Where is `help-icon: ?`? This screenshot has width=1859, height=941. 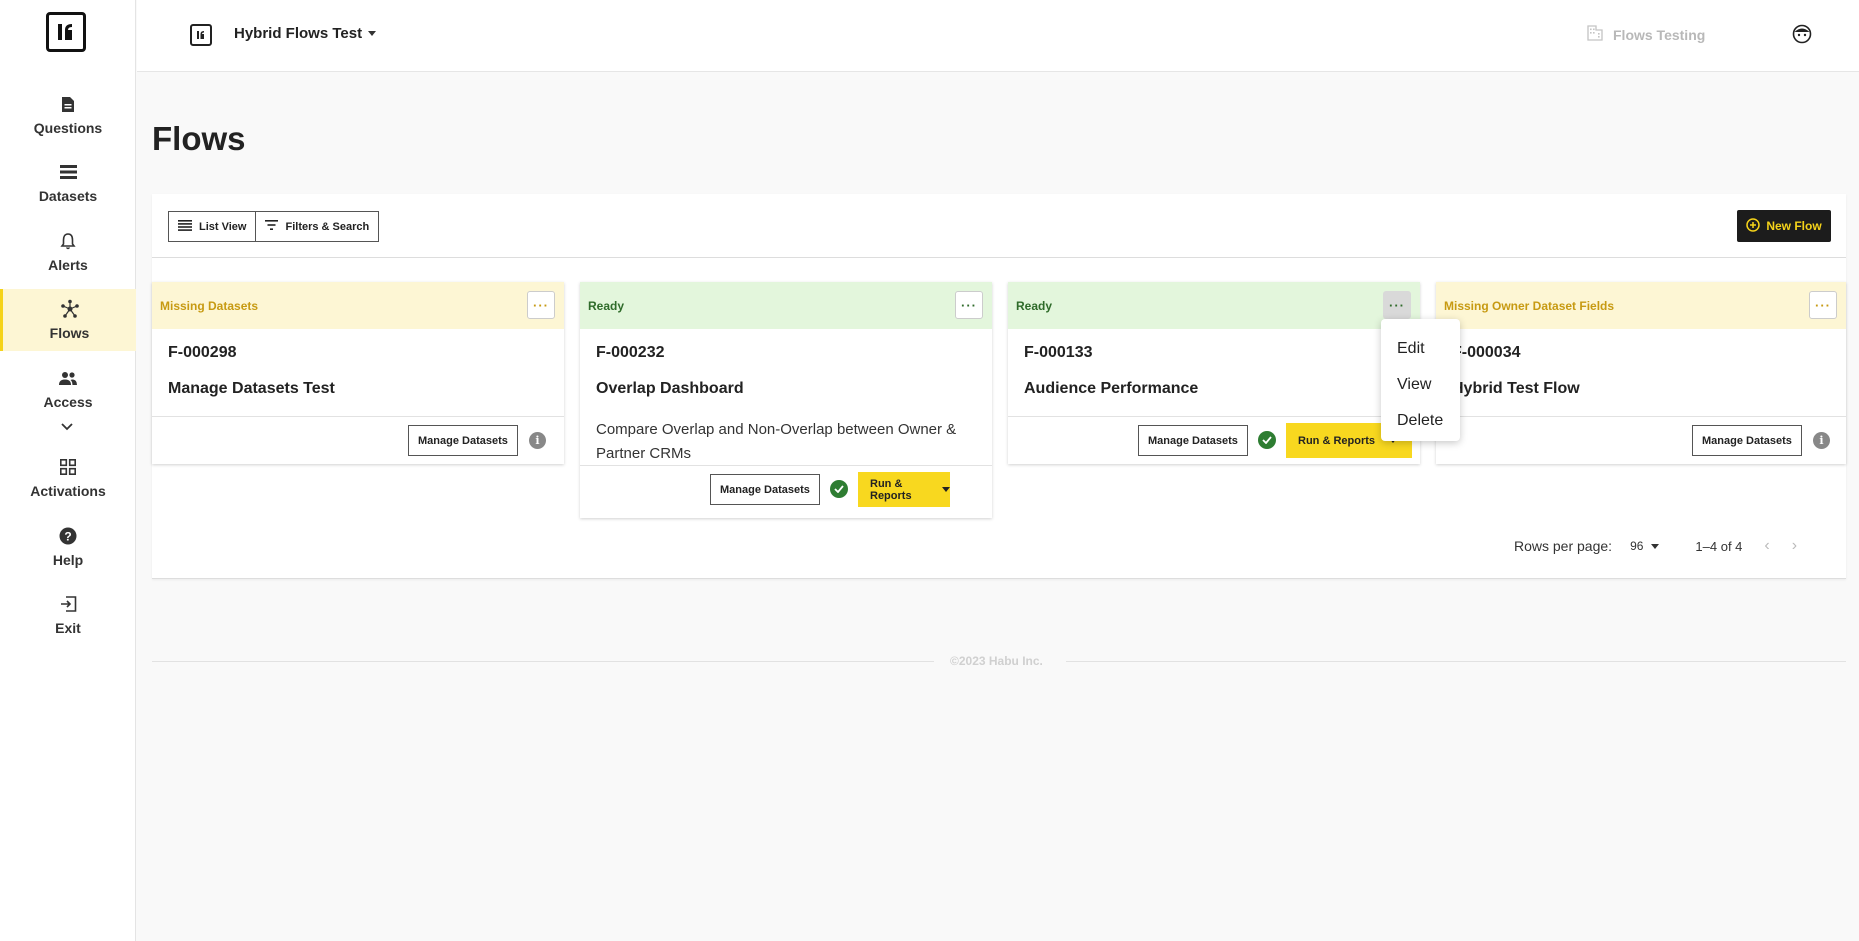 help-icon: ? is located at coordinates (68, 536).